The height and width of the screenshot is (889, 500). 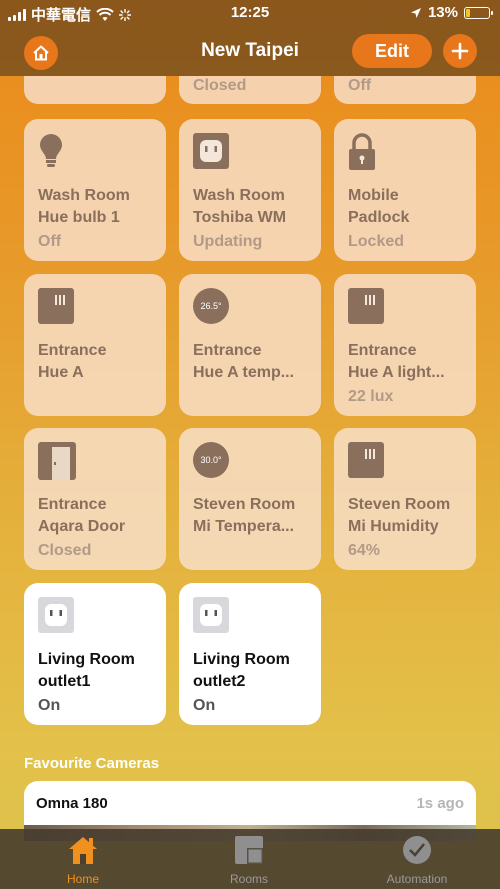 What do you see at coordinates (379, 206) in the screenshot?
I see `tile-name: Mobile Padlock` at bounding box center [379, 206].